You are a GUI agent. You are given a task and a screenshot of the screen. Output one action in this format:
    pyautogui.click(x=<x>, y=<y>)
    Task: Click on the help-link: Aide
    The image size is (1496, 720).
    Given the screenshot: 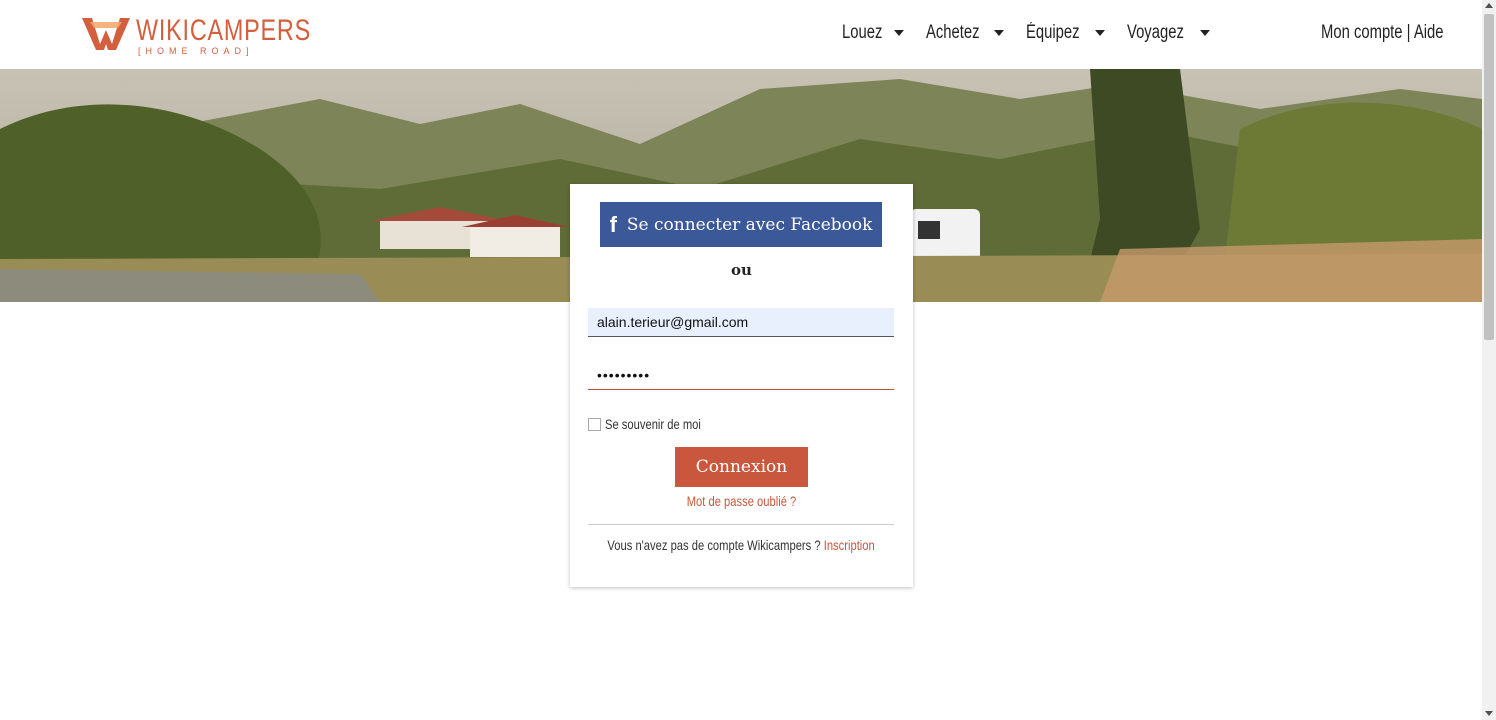 What is the action you would take?
    pyautogui.click(x=1429, y=32)
    